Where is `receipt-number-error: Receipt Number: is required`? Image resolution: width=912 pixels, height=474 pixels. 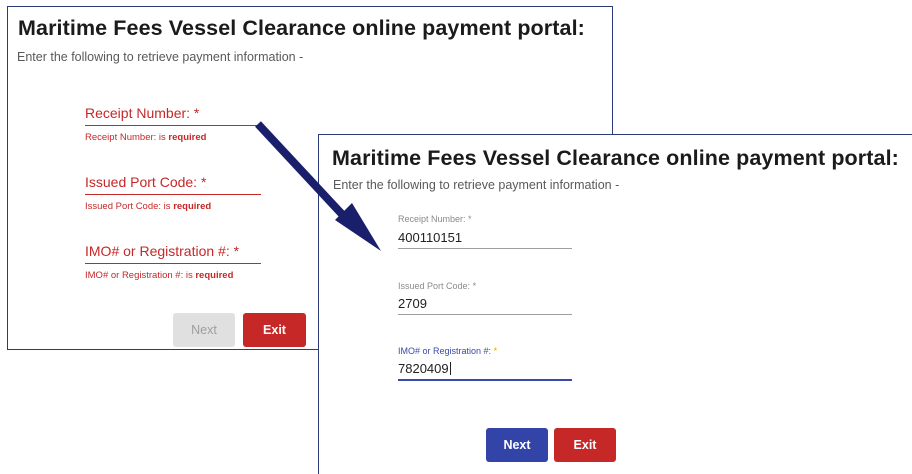
receipt-number-error: Receipt Number: is required is located at coordinates (146, 137).